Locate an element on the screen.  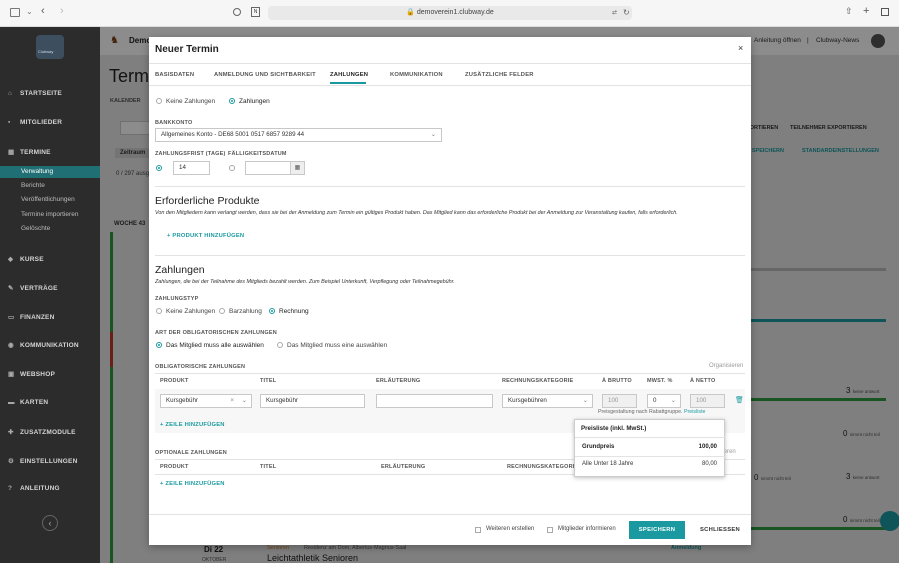
save-button: SPEICHERN is located at coordinates (657, 530).